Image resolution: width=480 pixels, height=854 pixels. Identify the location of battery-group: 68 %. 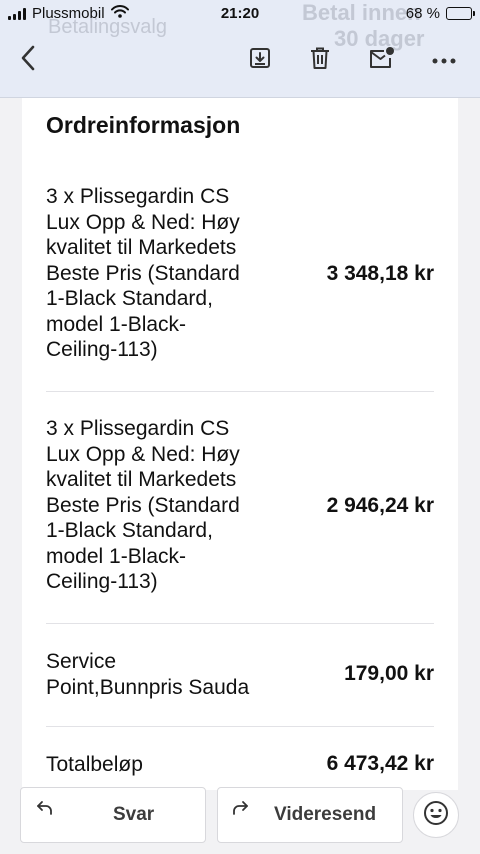
(440, 13).